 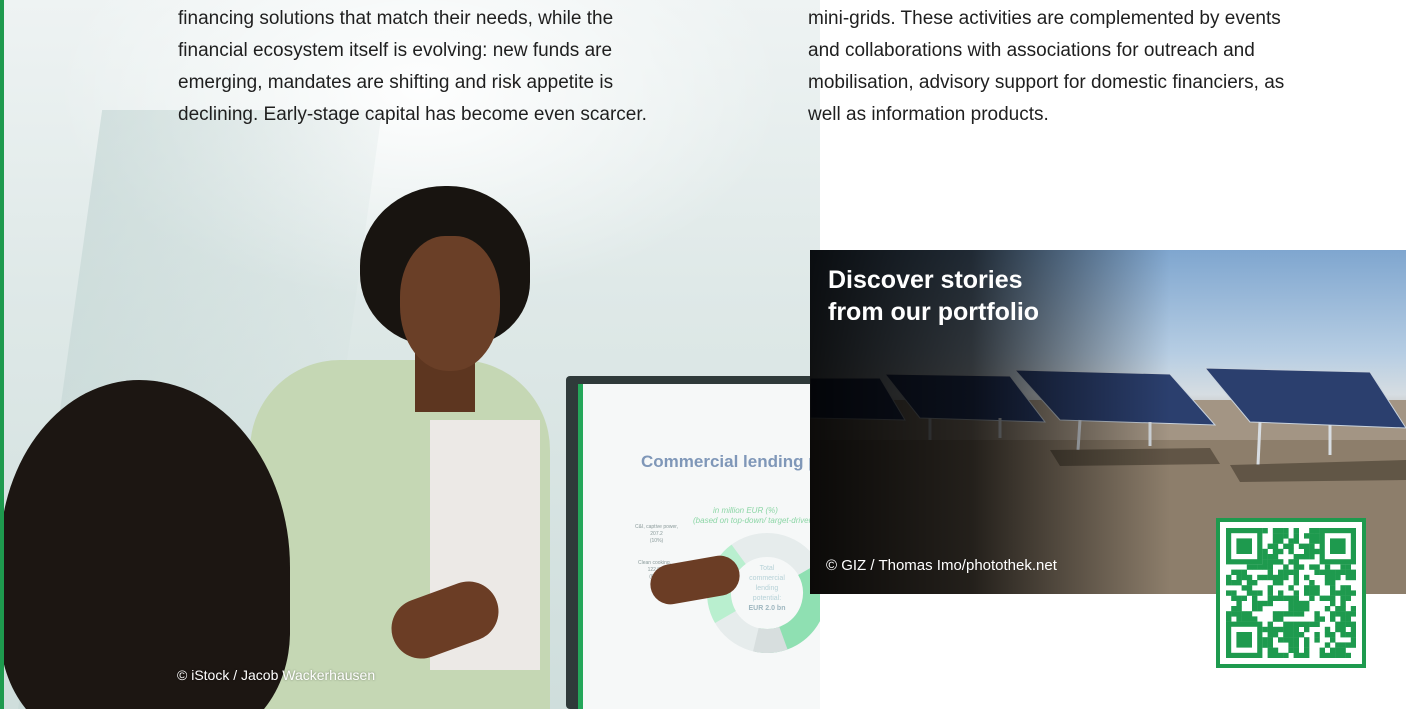 I want to click on presenter-face, so click(x=450, y=303).